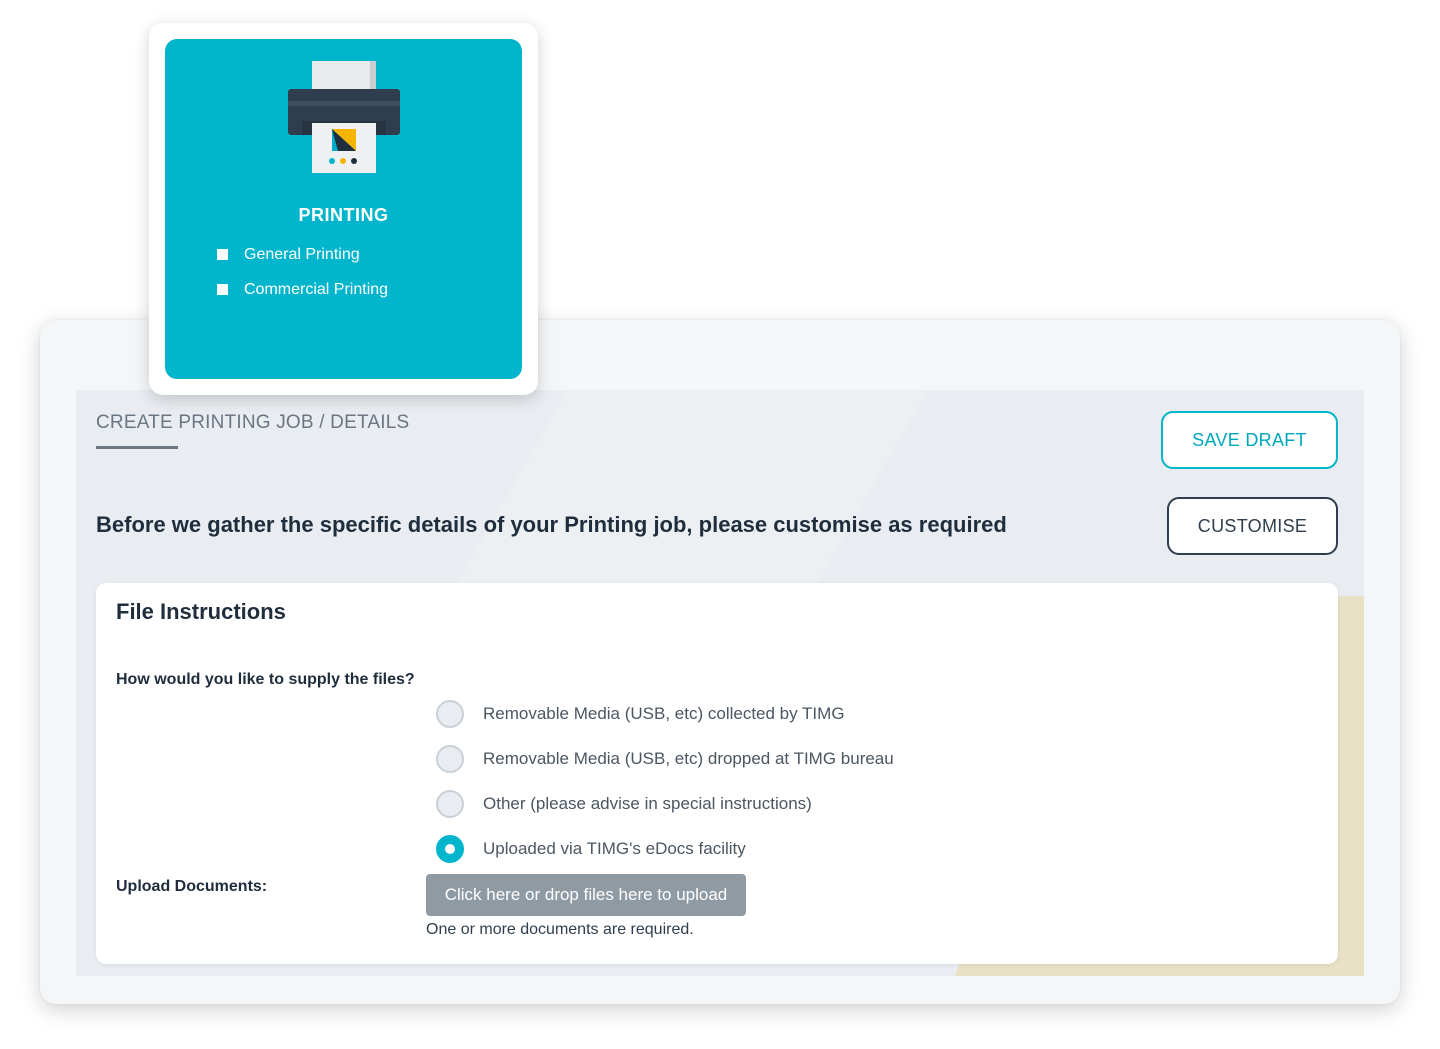 This screenshot has height=1049, width=1440. I want to click on card-title: PRINTING, so click(343, 215).